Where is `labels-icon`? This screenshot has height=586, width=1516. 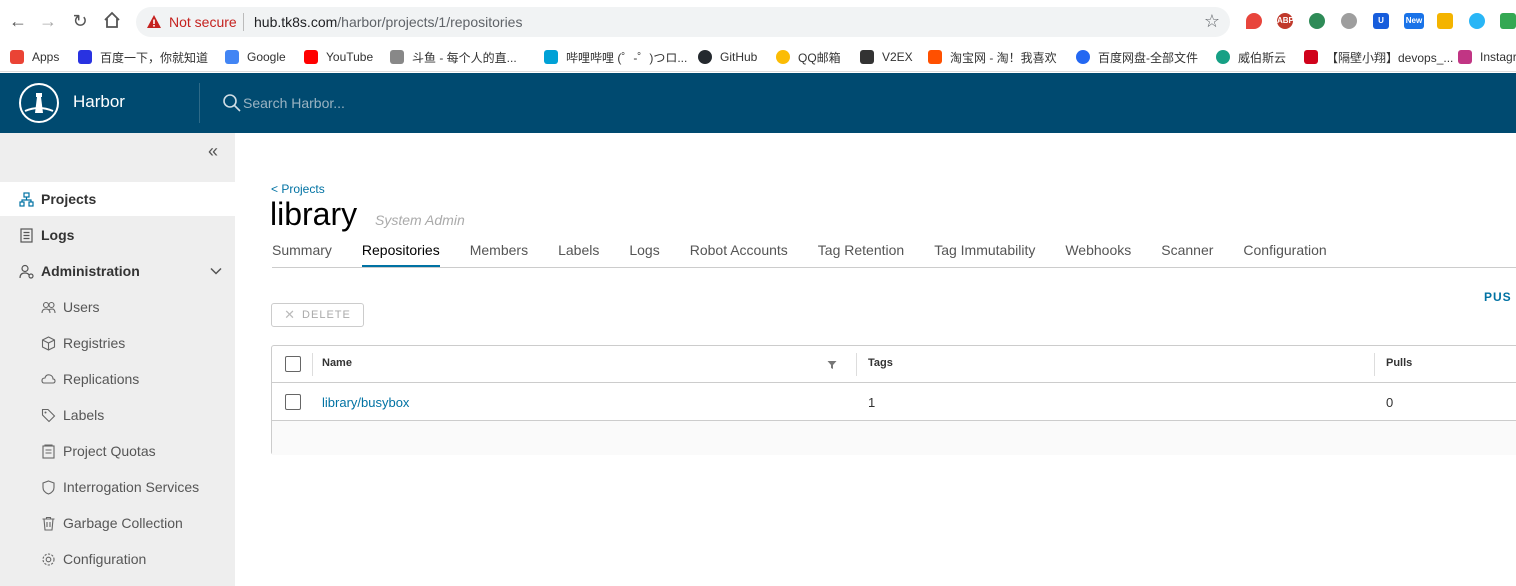
labels-icon is located at coordinates (48, 415).